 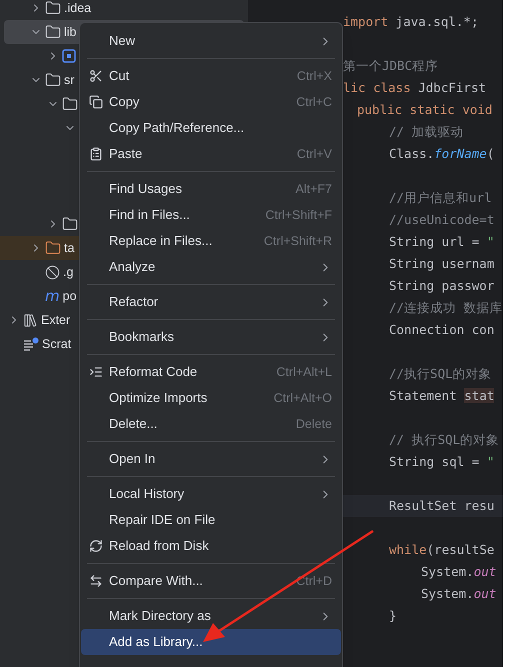 What do you see at coordinates (444, 439) in the screenshot?
I see `code-line: // 执行SQL的对象` at bounding box center [444, 439].